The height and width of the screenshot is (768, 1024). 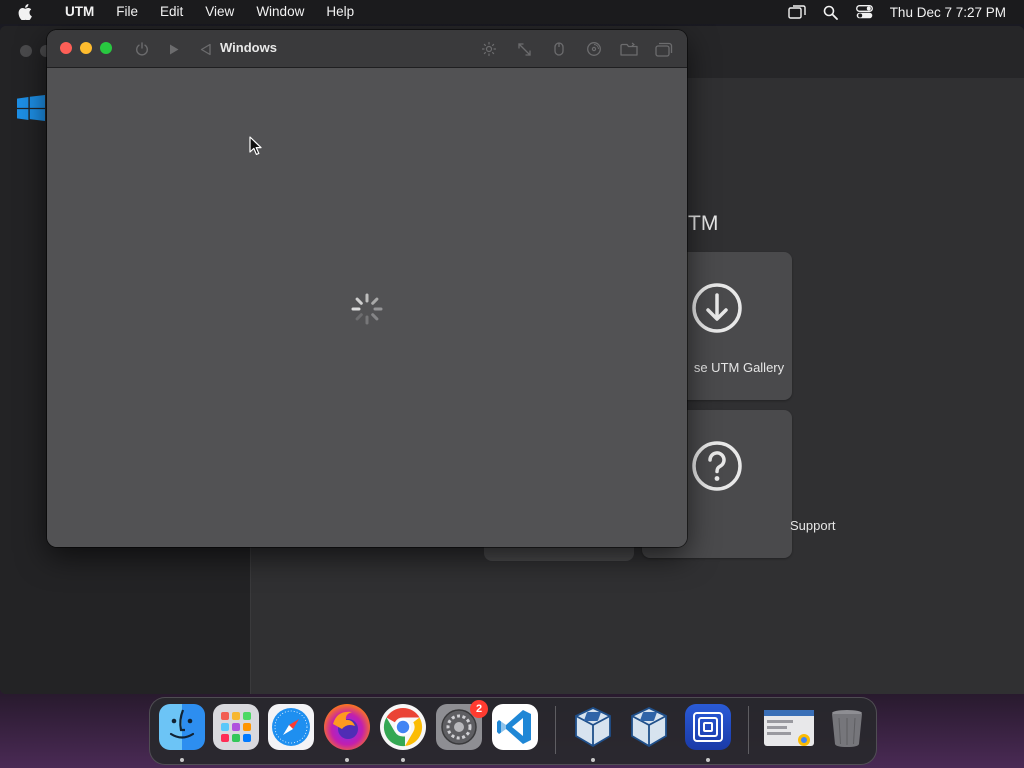 I want to click on trash-icon, so click(x=847, y=728).